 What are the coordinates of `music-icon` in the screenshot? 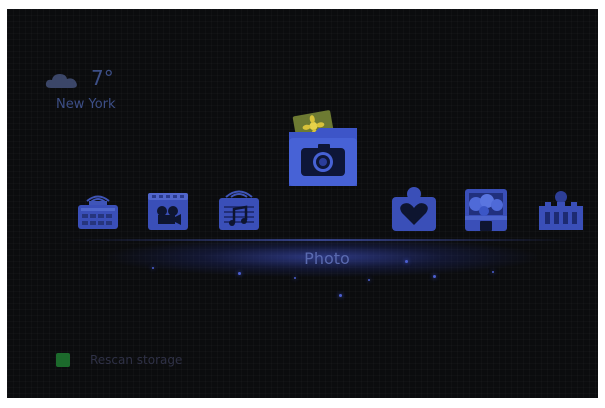 It's located at (239, 209).